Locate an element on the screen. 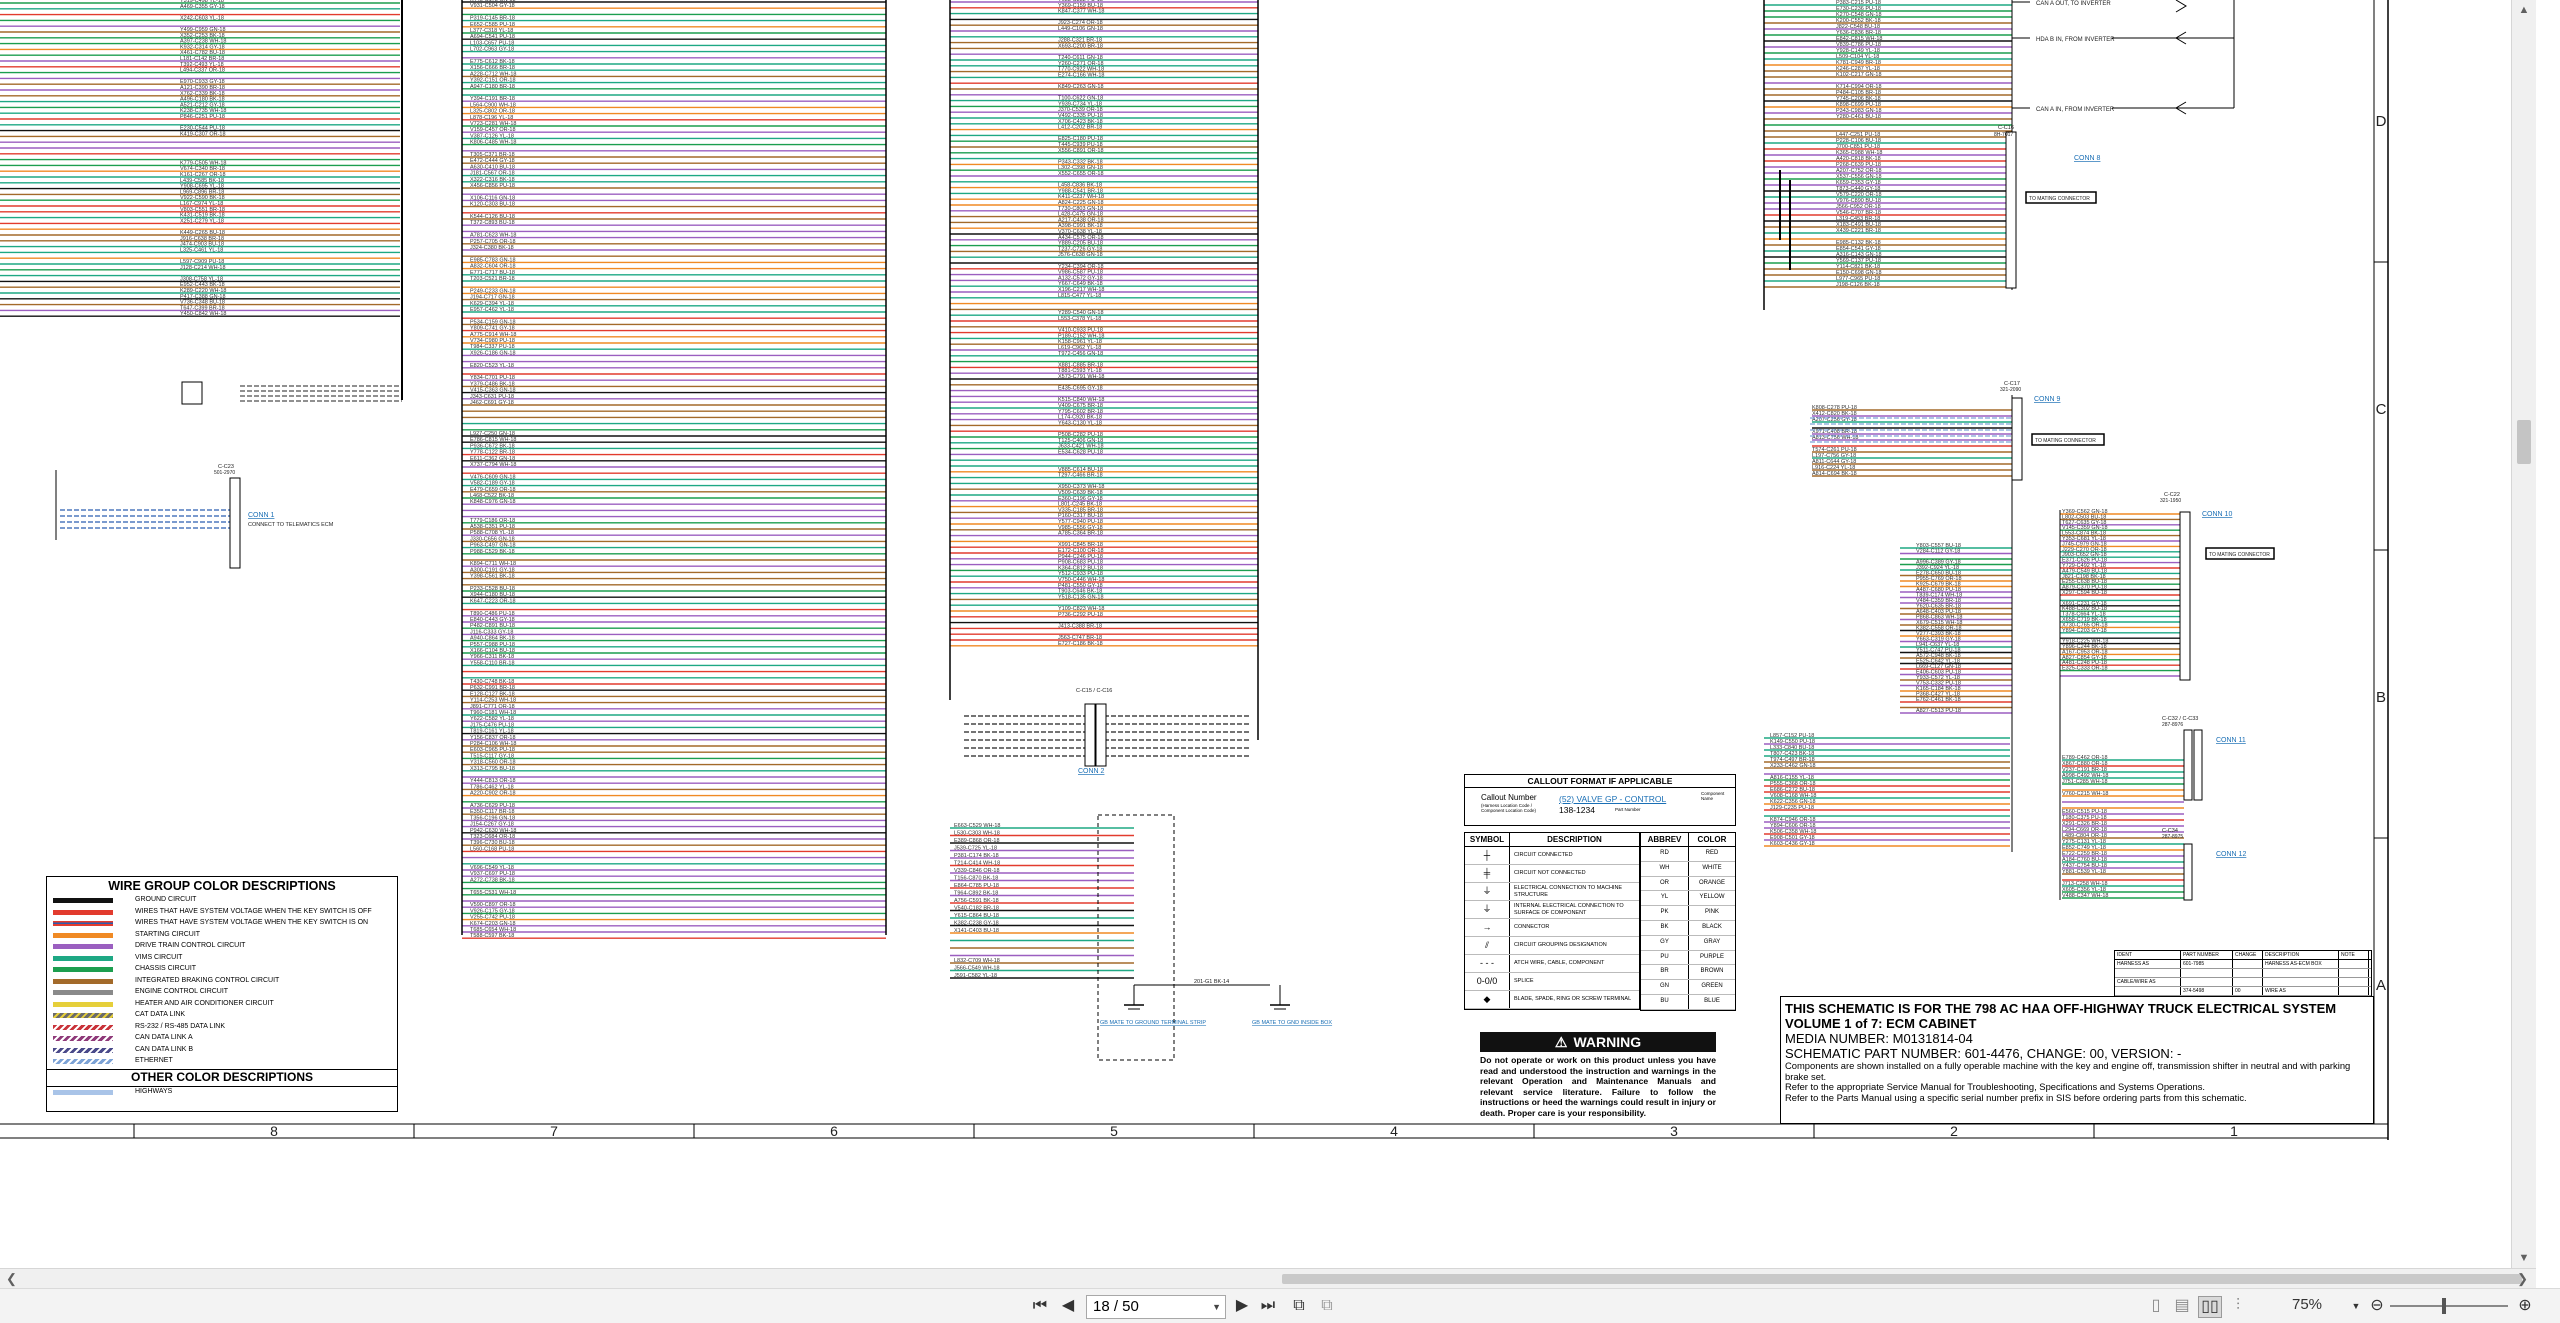 The image size is (2560, 1323). revision-header-cell: IDENT is located at coordinates (2148, 955).